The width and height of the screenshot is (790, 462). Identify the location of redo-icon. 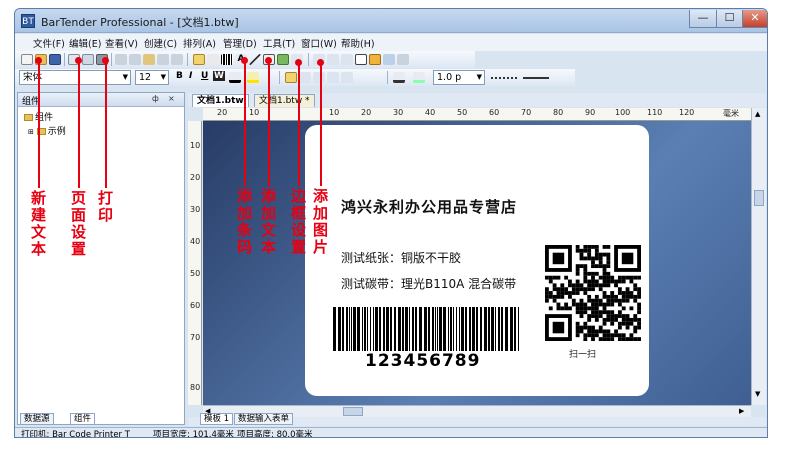
(177, 59).